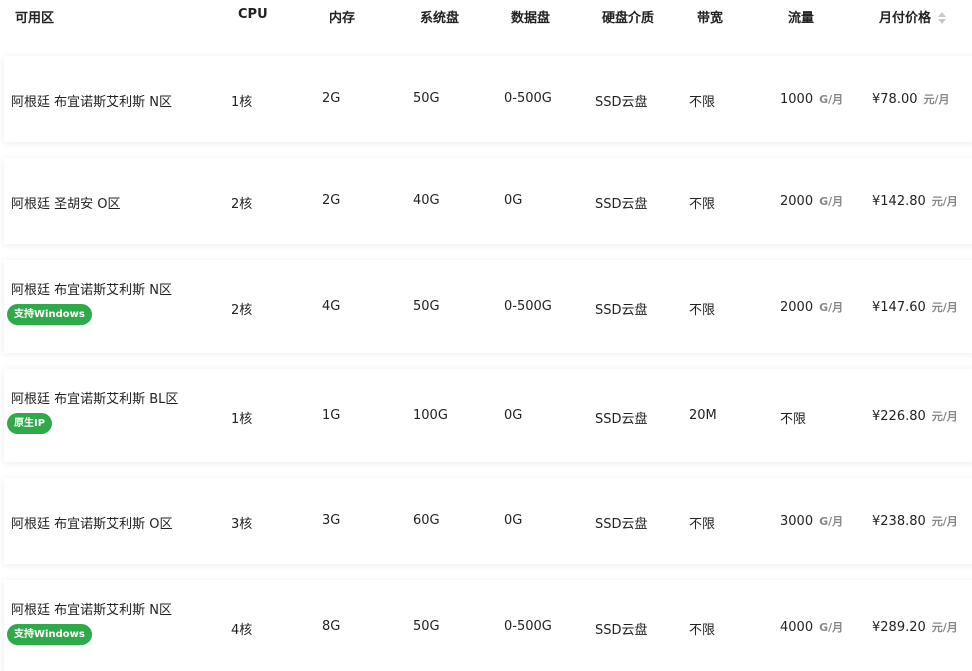 The width and height of the screenshot is (972, 671). I want to click on sort-icon, so click(942, 18).